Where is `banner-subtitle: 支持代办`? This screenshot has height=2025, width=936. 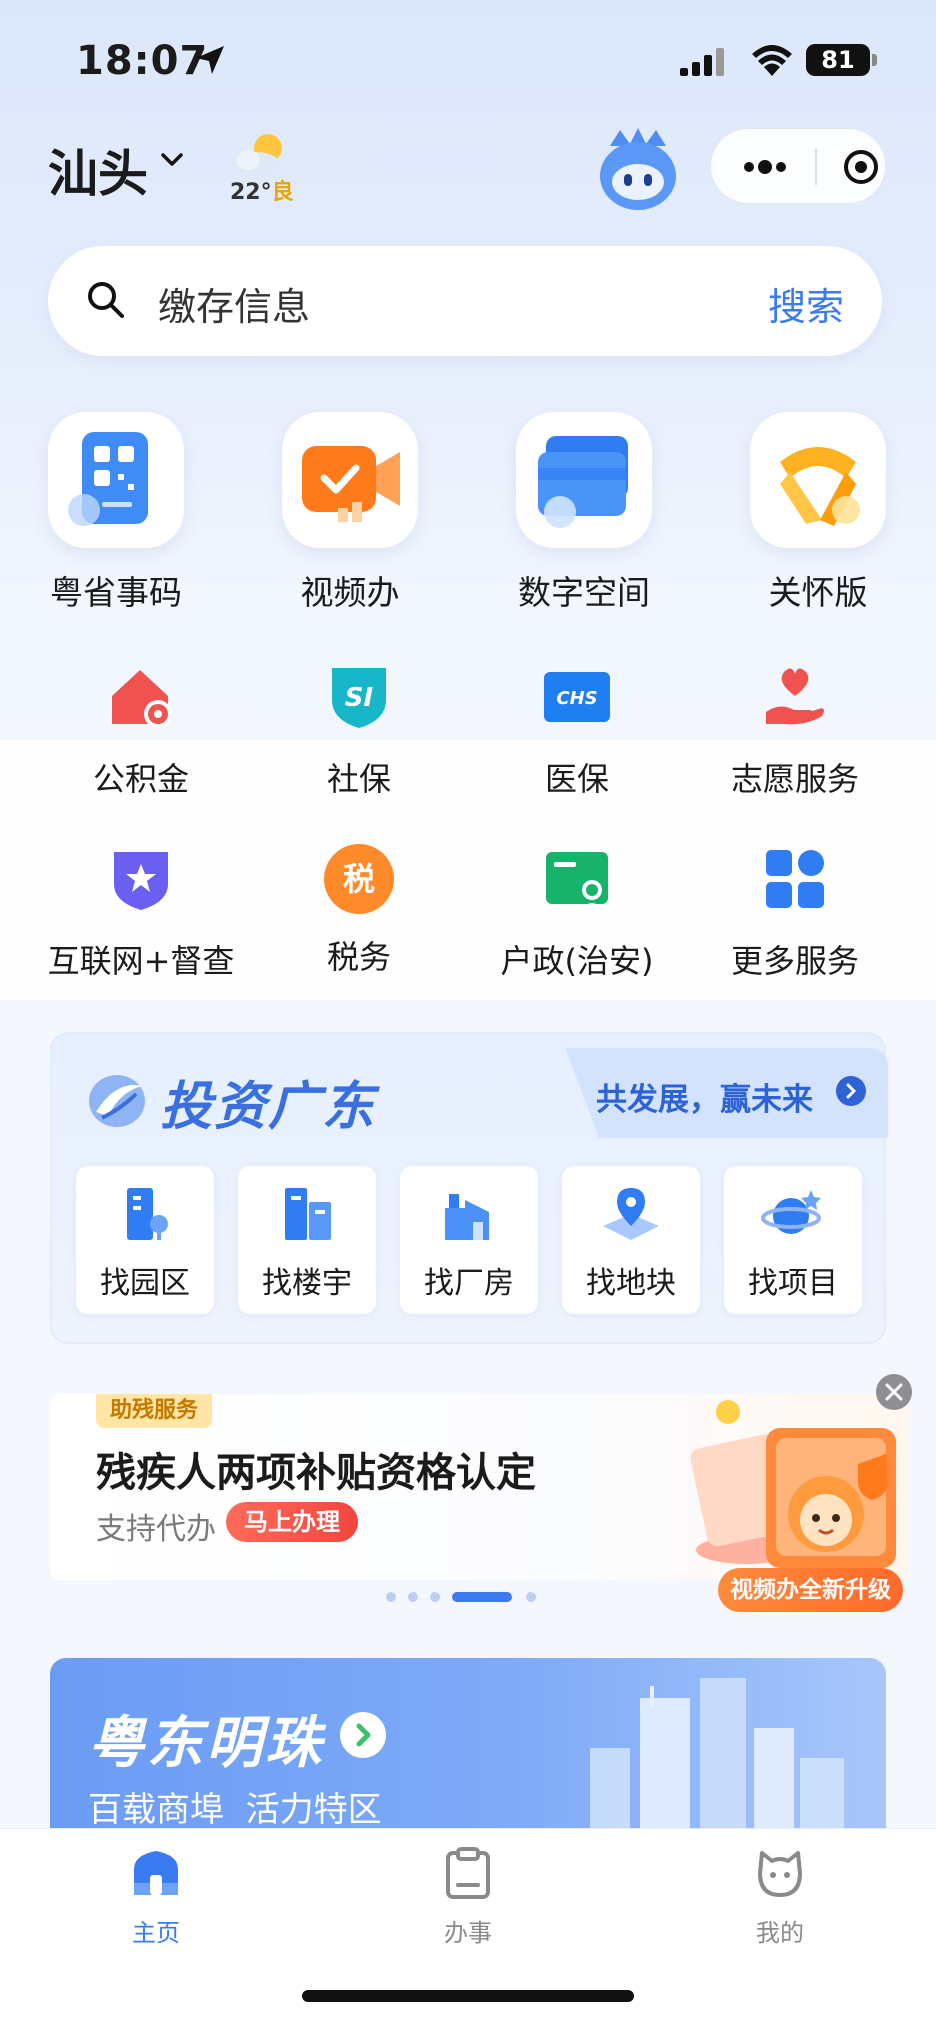
banner-subtitle: 支持代办 is located at coordinates (156, 1529).